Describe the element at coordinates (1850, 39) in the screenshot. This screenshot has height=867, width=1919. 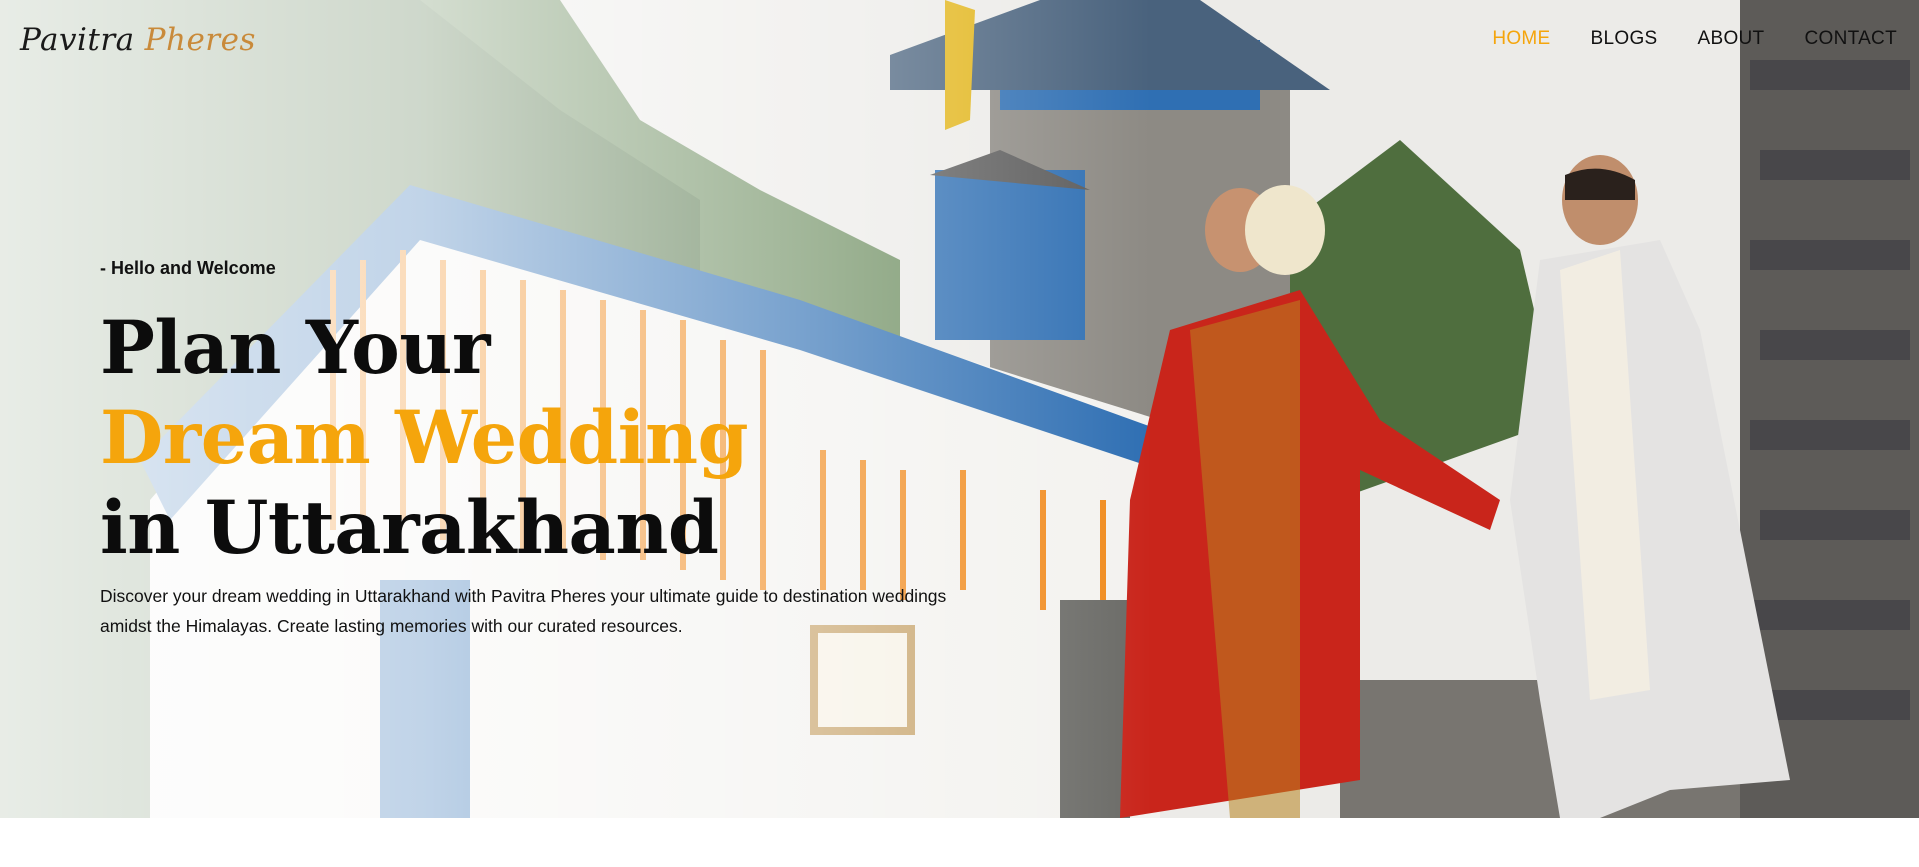
I see `nav-item-contact: CONTACT` at that location.